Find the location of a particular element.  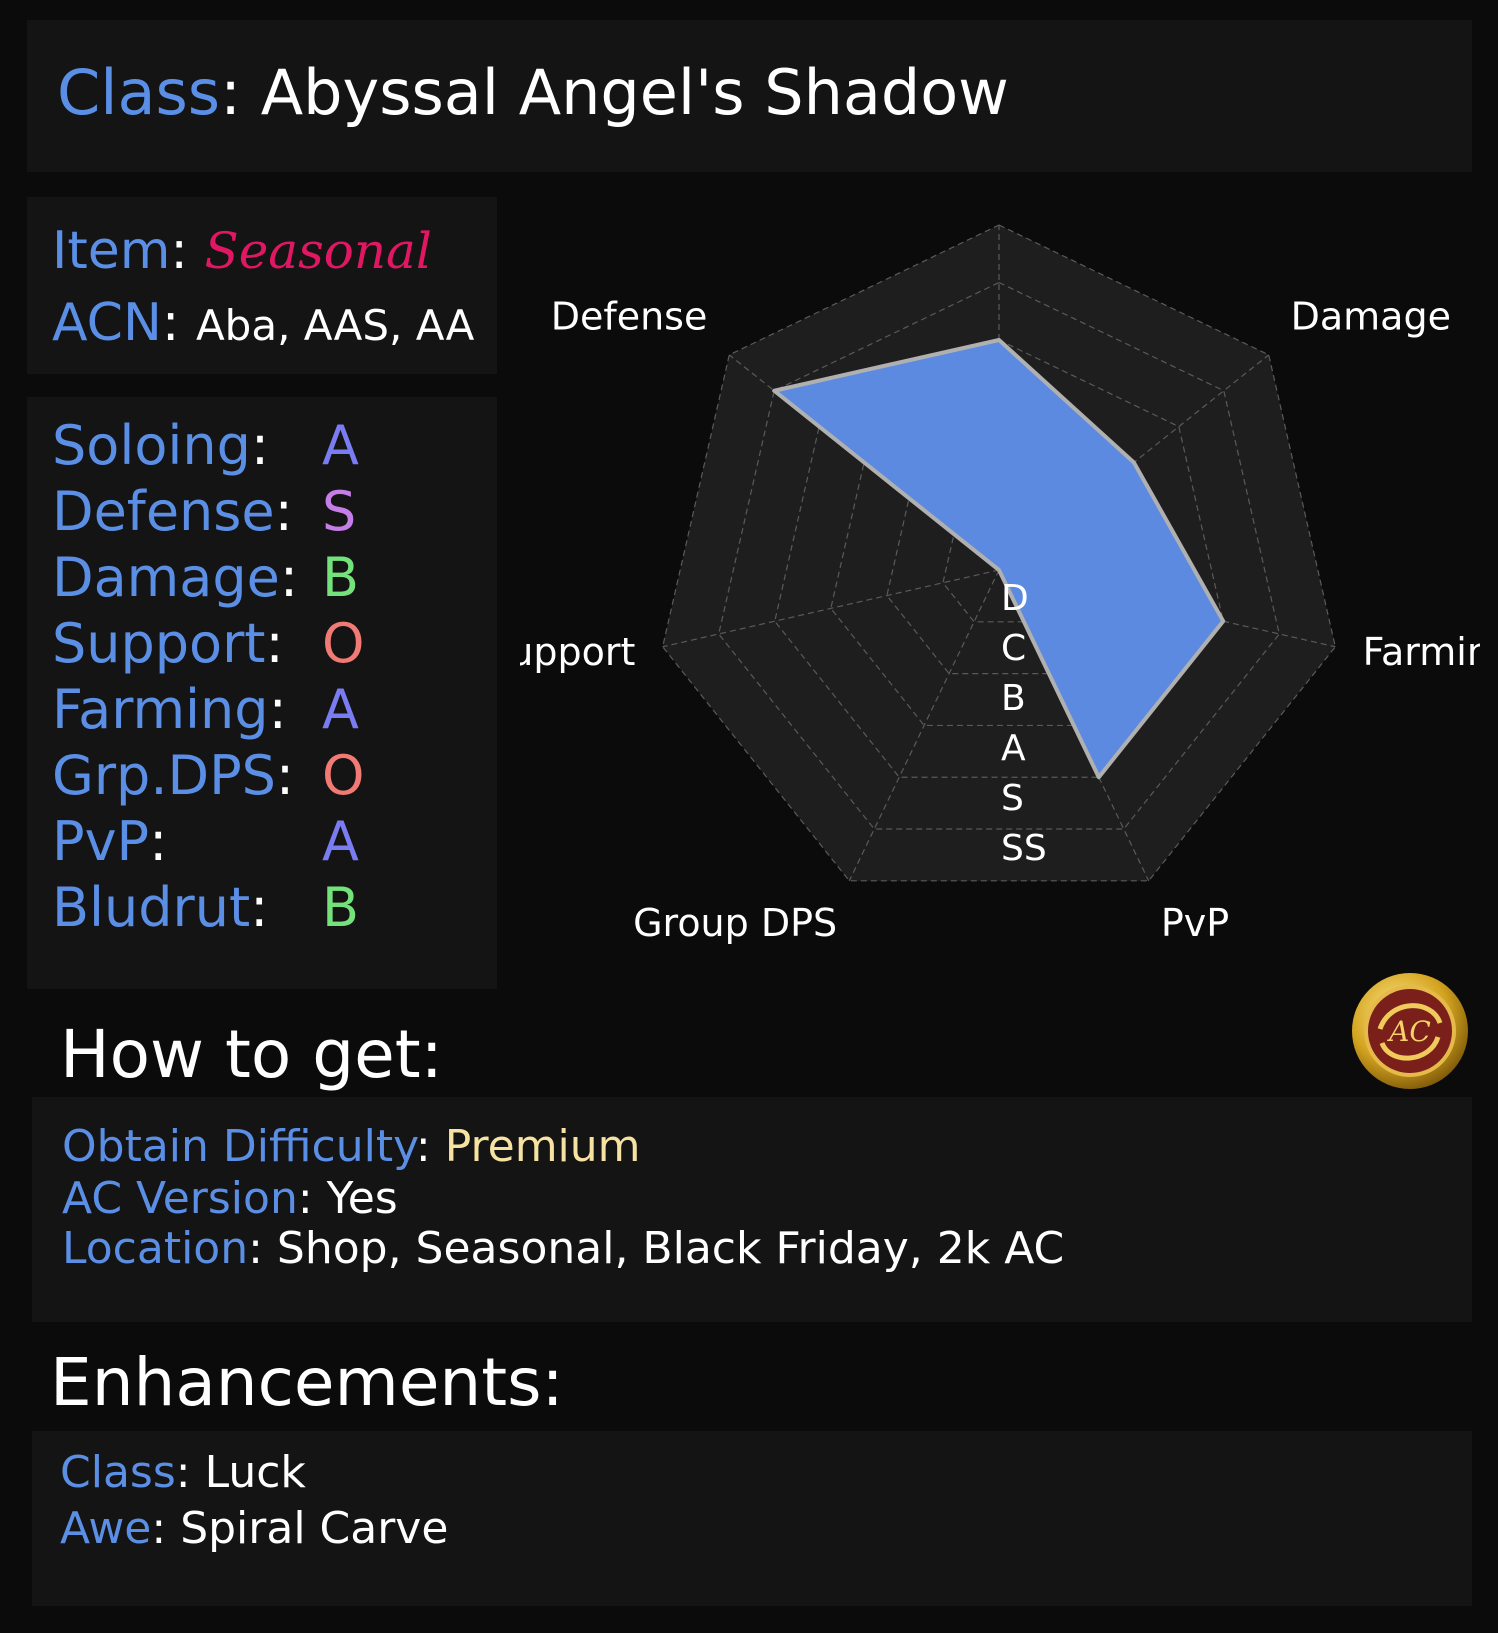

rating-row-farming: Farming: A is located at coordinates (205, 709).